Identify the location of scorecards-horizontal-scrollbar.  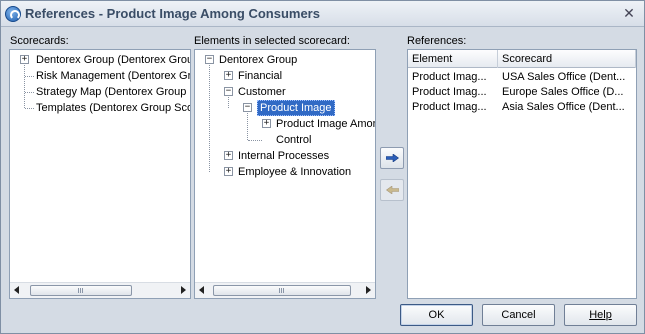
(100, 290).